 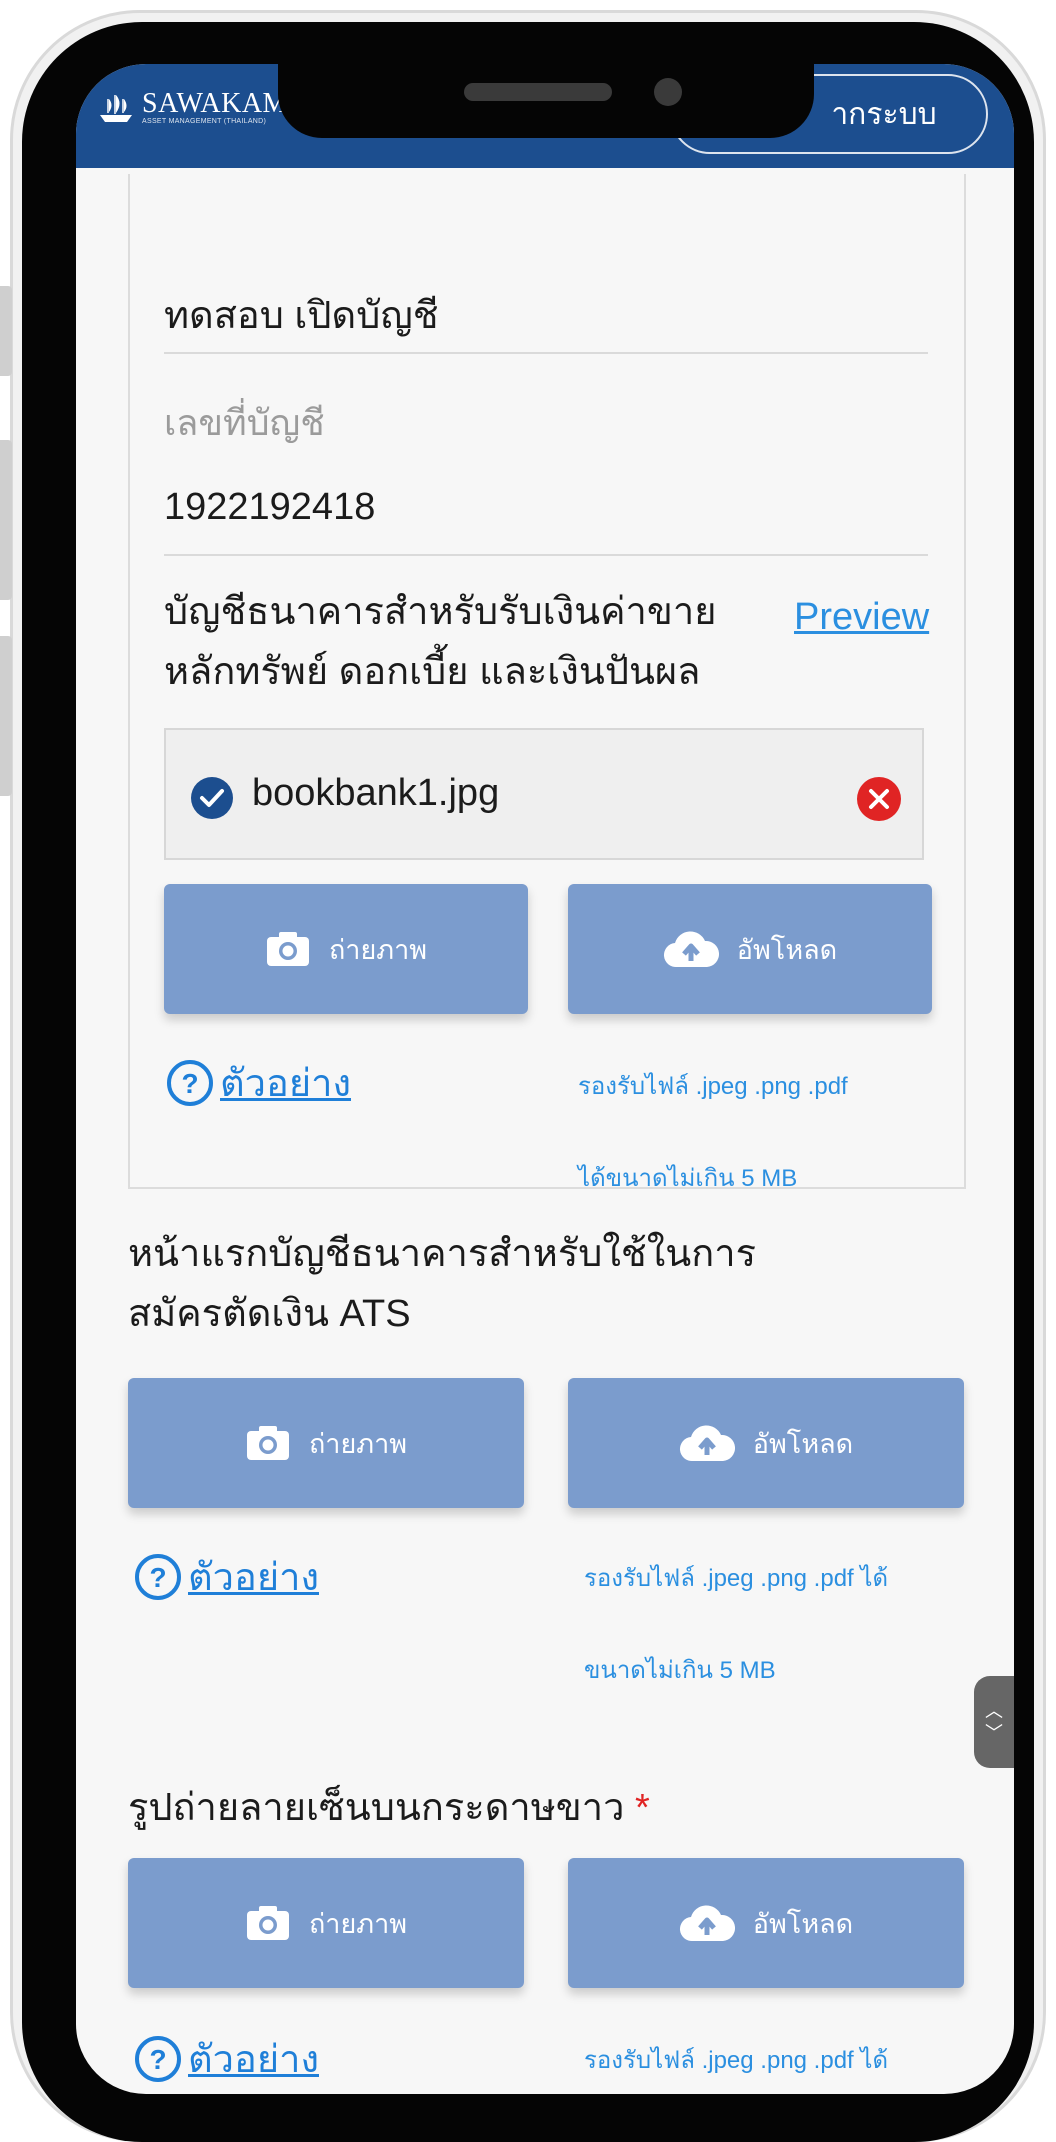 I want to click on signature-take-photo-button: ถ่ายภาพ, so click(x=326, y=1923).